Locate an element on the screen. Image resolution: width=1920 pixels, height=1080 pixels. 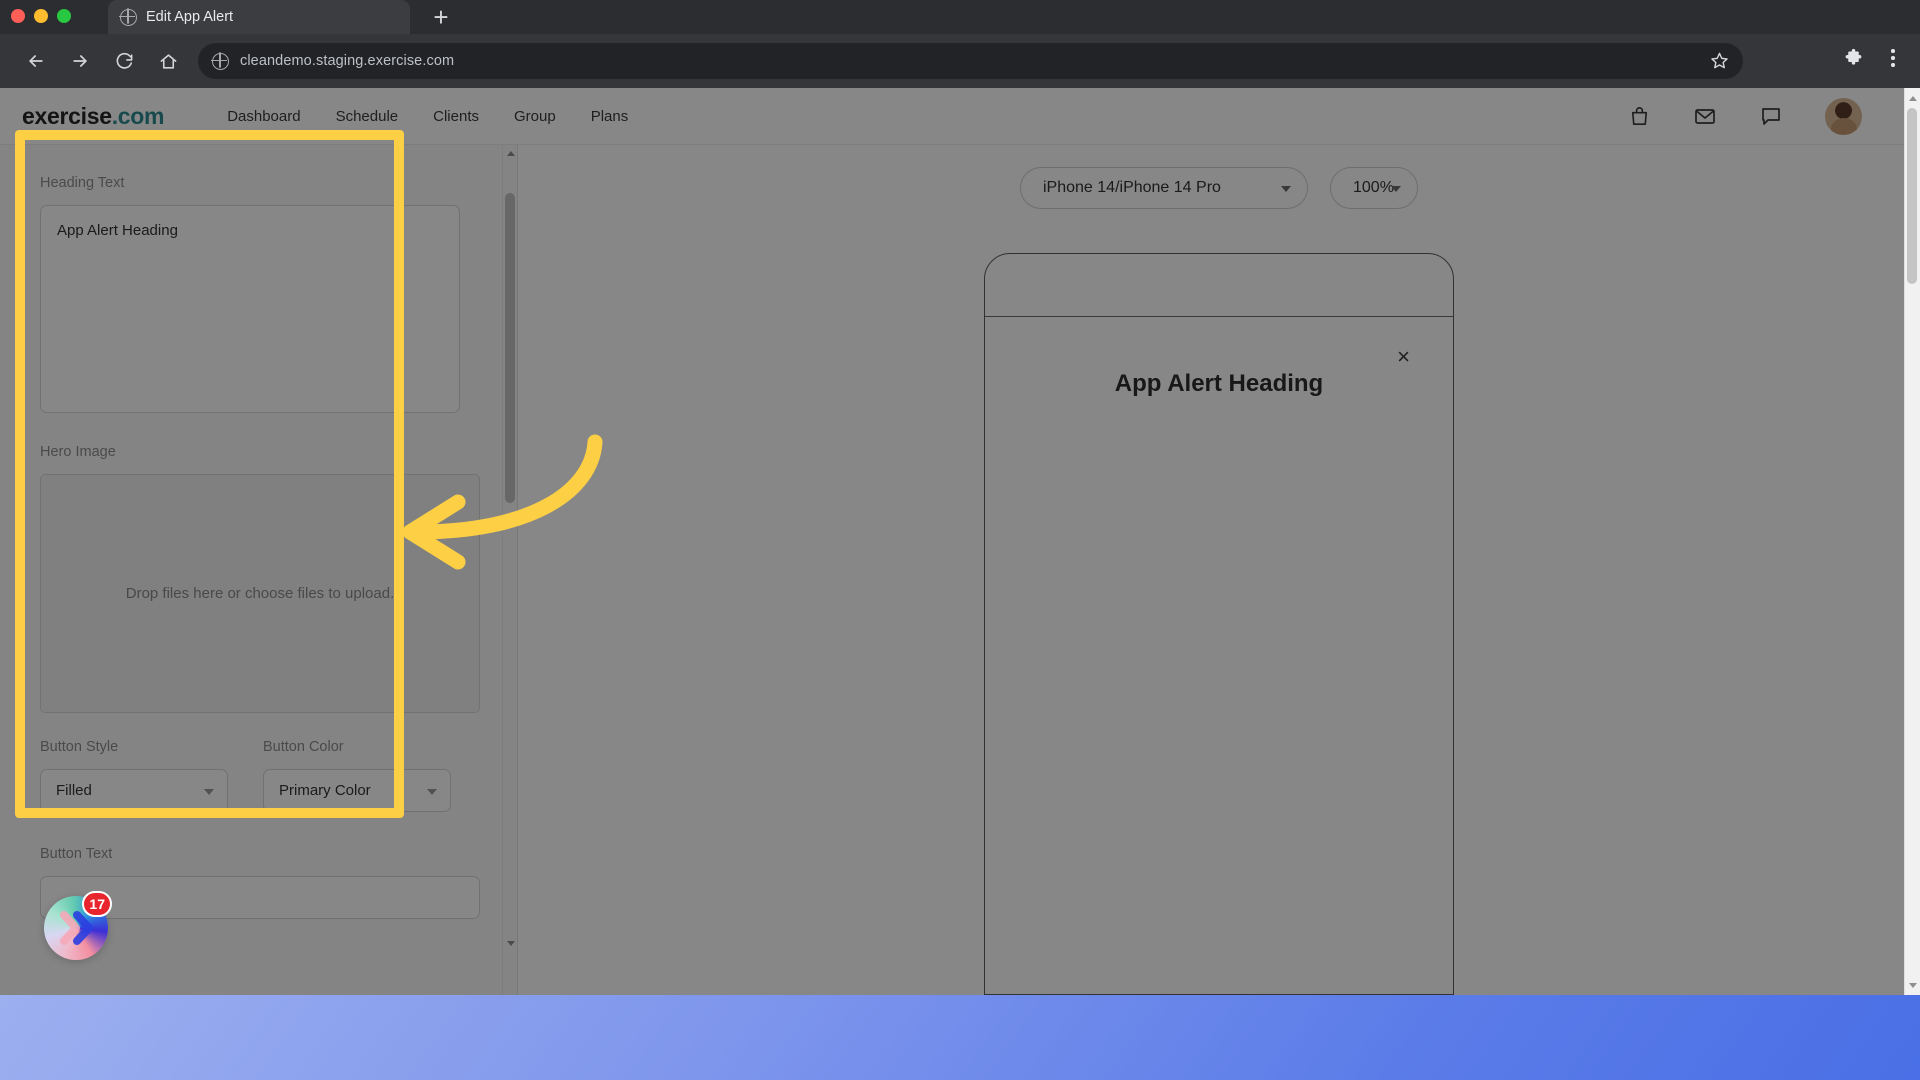
browser-toolbar: cleandemo.staging.exercise.com is located at coordinates (960, 61).